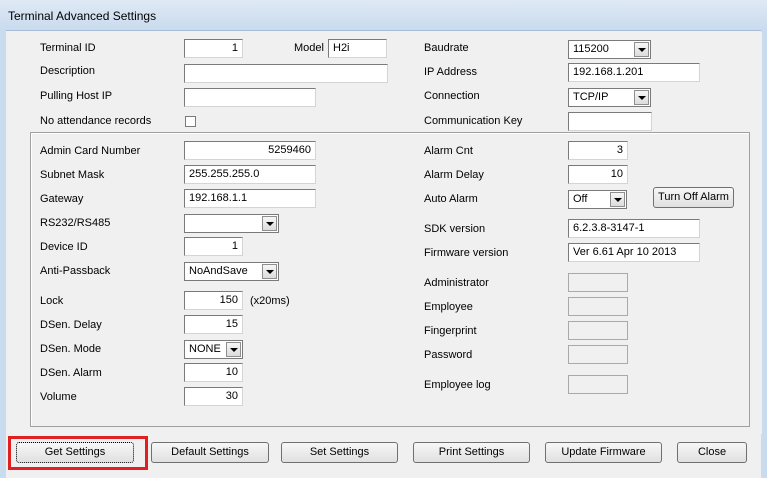 Image resolution: width=767 pixels, height=478 pixels. Describe the element at coordinates (309, 48) in the screenshot. I see `model-label: Model` at that location.